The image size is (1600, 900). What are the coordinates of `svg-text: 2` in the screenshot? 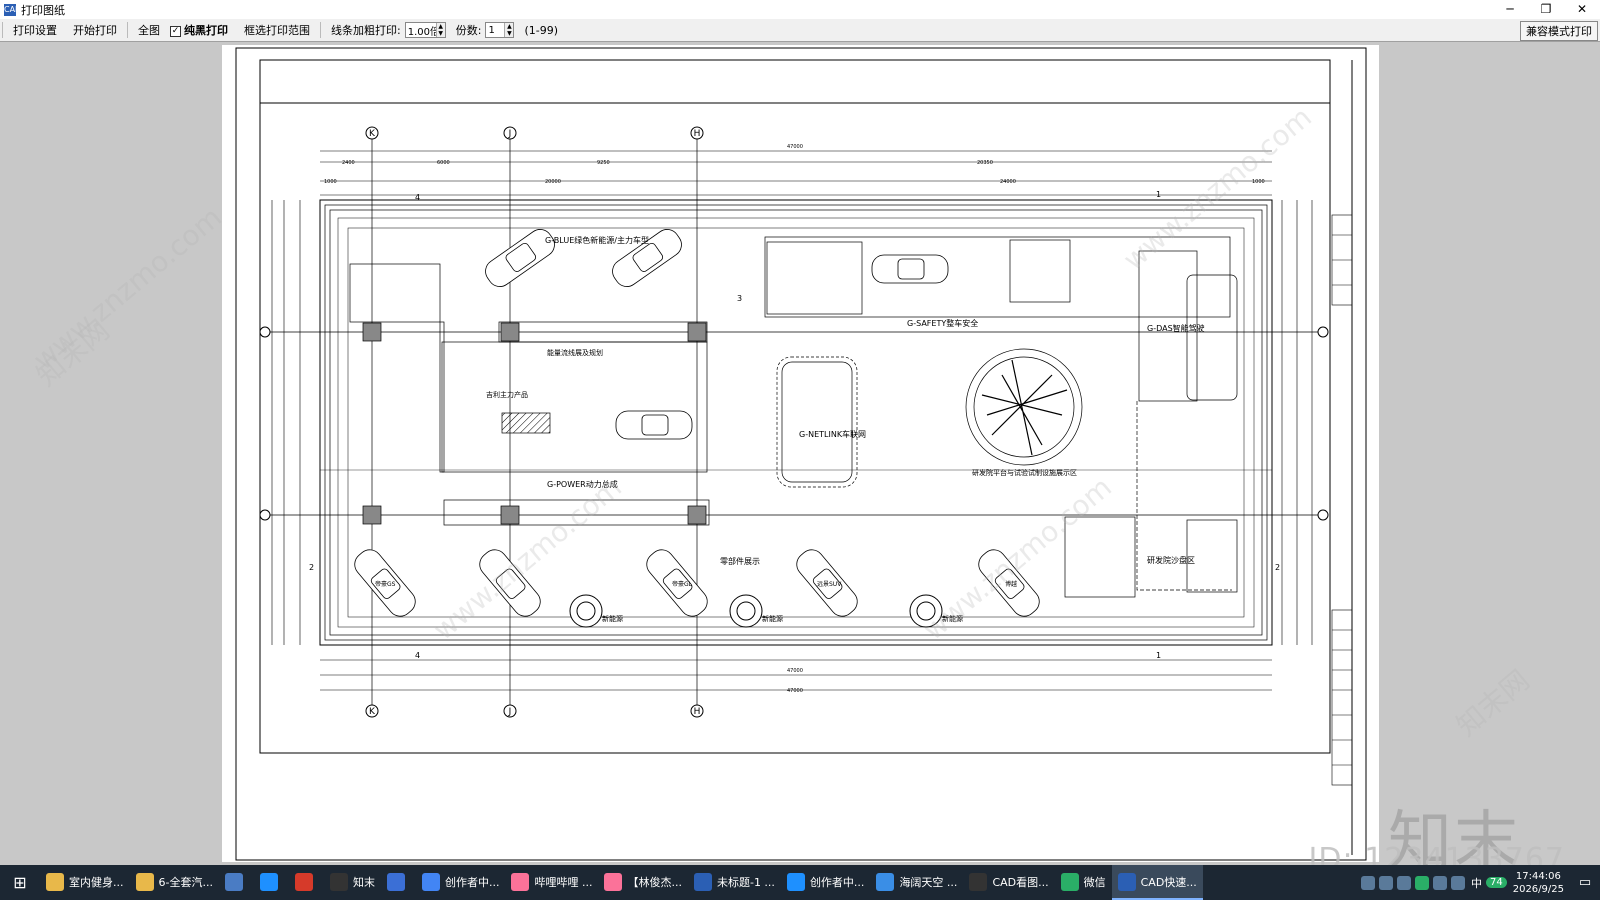 It's located at (1277, 567).